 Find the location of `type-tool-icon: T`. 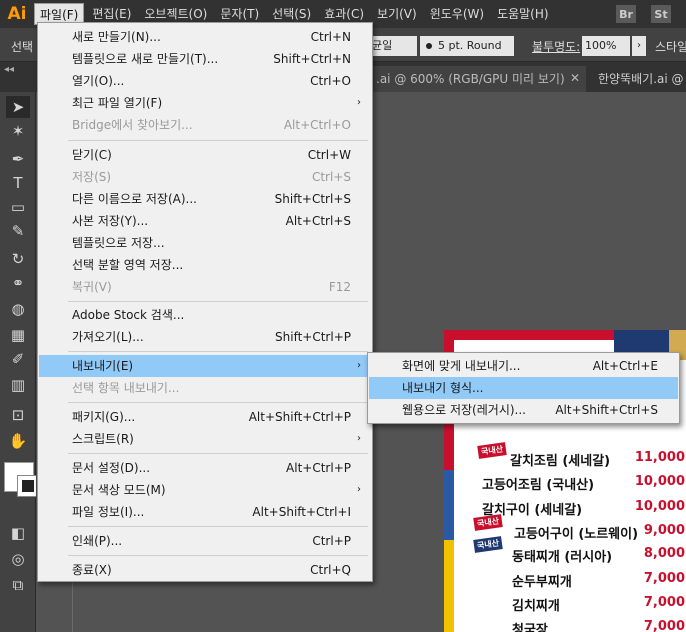

type-tool-icon: T is located at coordinates (18, 183).